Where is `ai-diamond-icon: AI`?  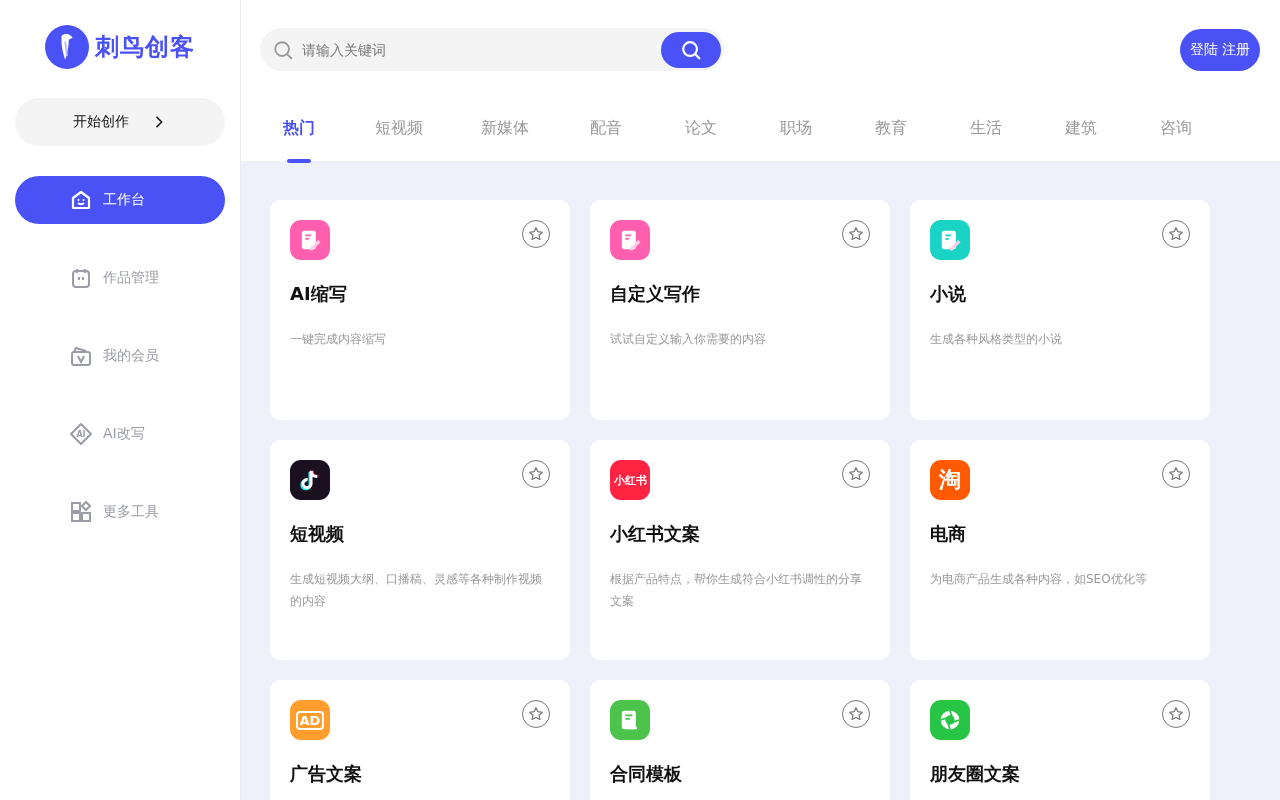 ai-diamond-icon: AI is located at coordinates (81, 434).